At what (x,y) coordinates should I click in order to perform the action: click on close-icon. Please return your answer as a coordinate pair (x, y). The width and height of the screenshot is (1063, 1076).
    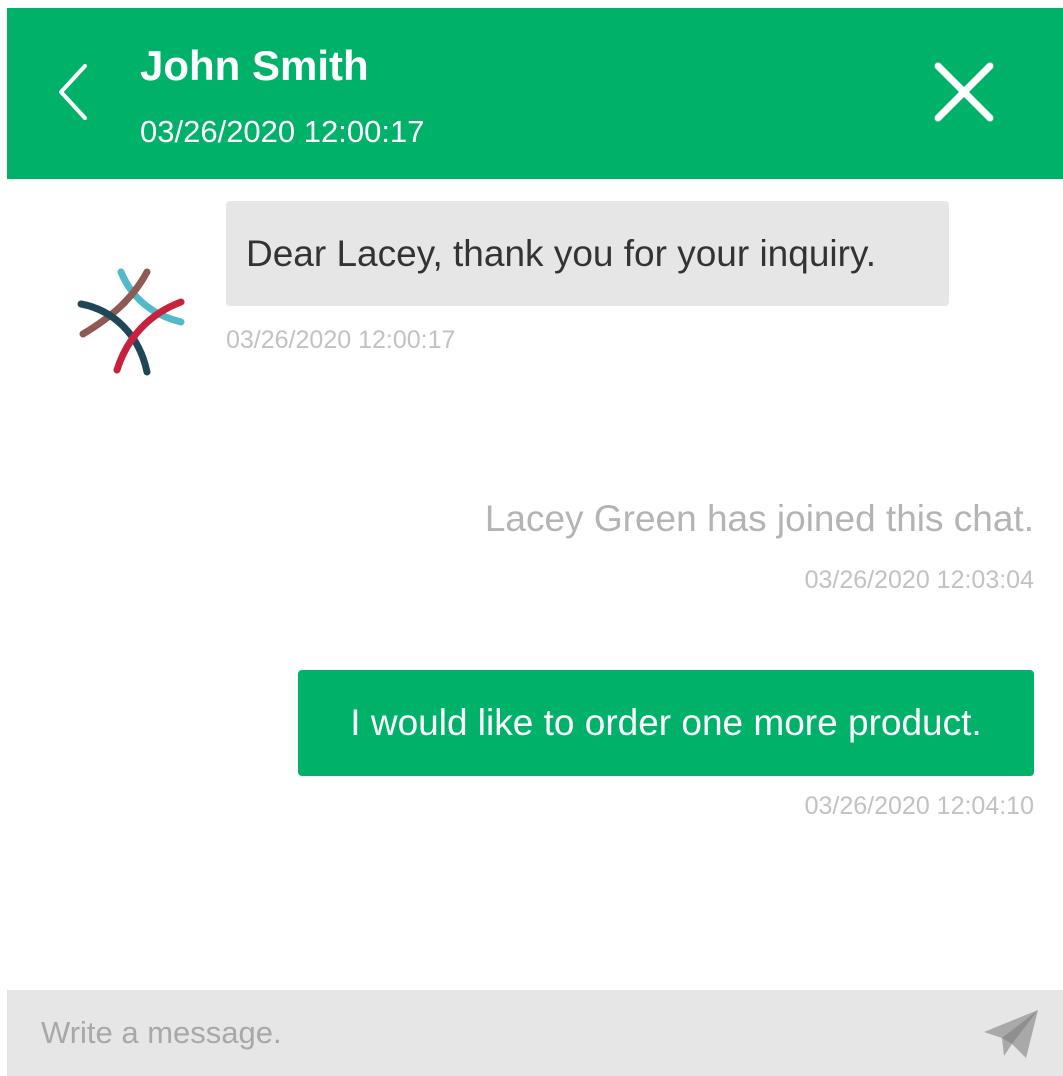
    Looking at the image, I should click on (964, 92).